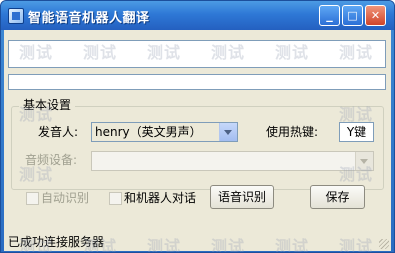  Describe the element at coordinates (352, 15) in the screenshot. I see `maximize-button: □` at that location.